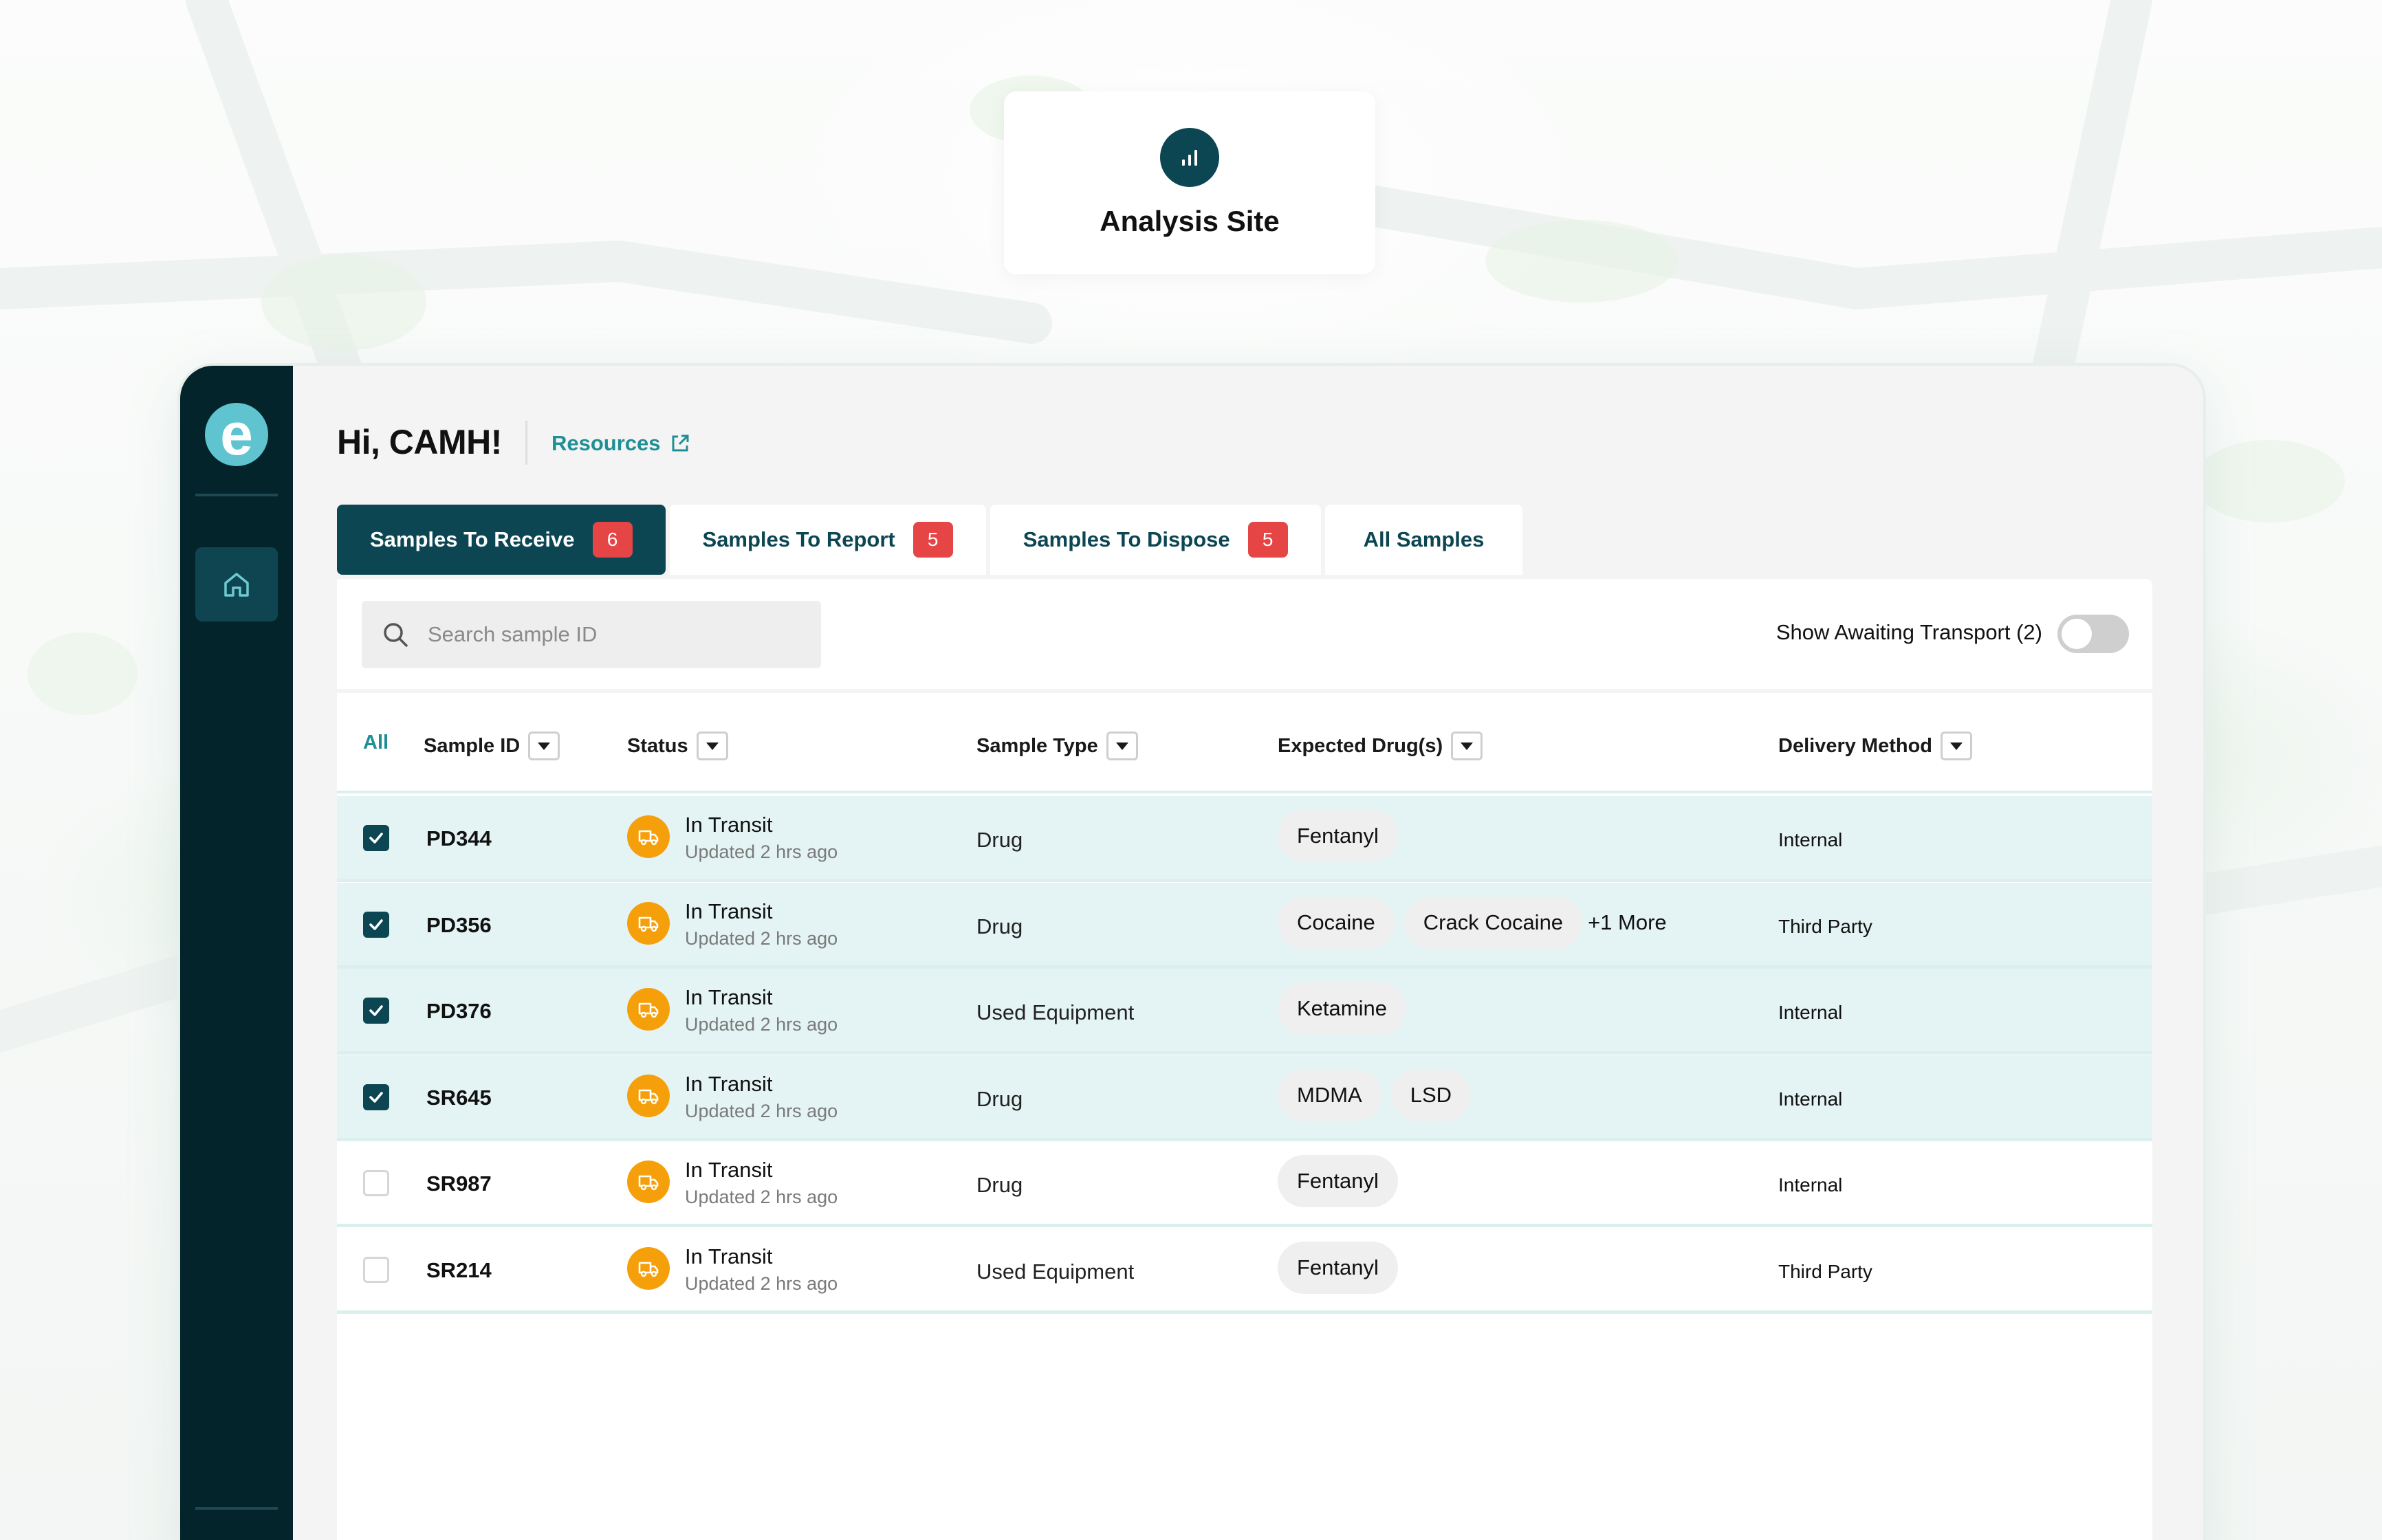  What do you see at coordinates (472, 746) in the screenshot?
I see `sample-id-header-label: Sample ID` at bounding box center [472, 746].